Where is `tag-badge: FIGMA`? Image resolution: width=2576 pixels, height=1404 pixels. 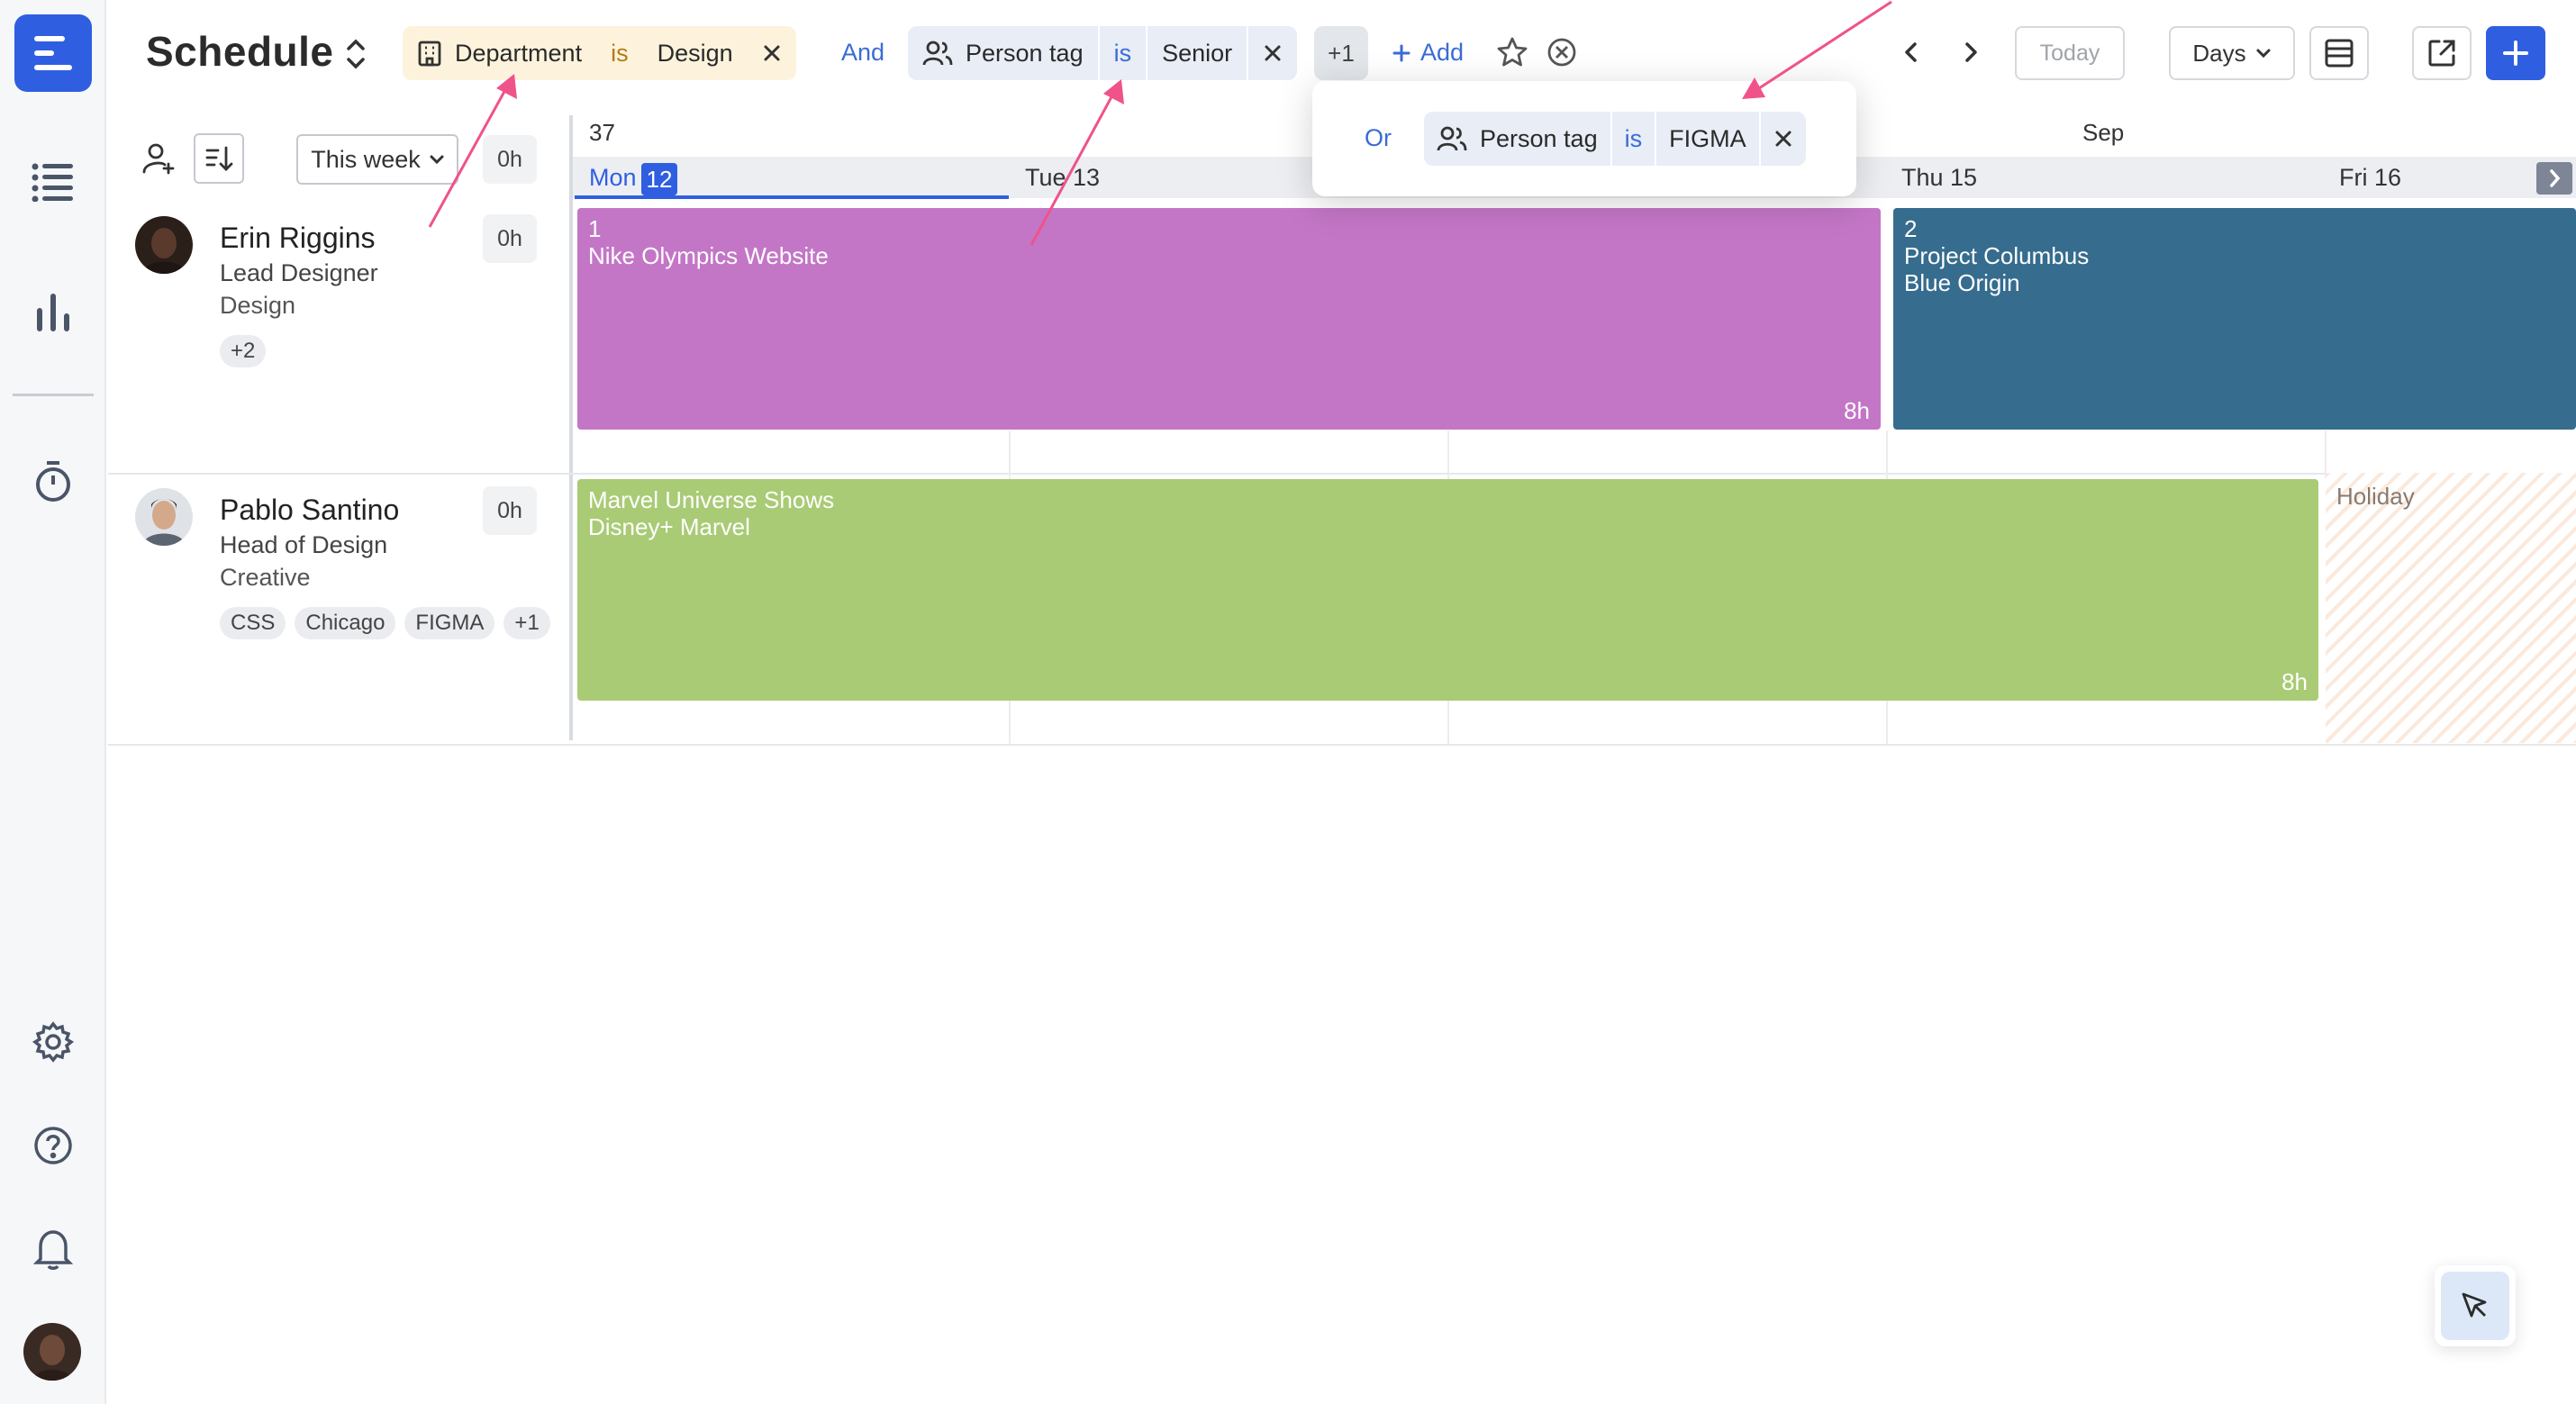
tag-badge: FIGMA is located at coordinates (449, 623).